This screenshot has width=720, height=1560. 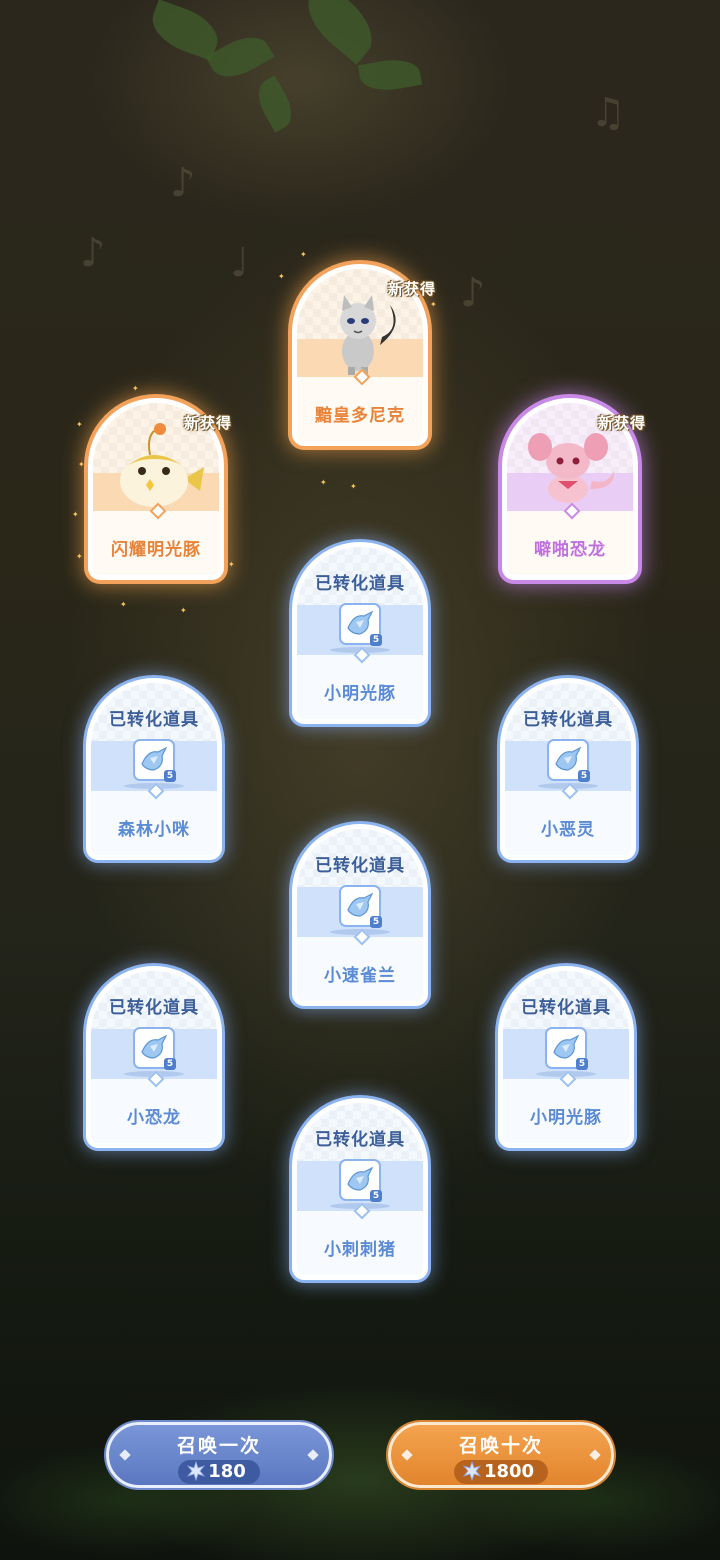 I want to click on creature-name: 小刺刺猪, so click(x=360, y=1250).